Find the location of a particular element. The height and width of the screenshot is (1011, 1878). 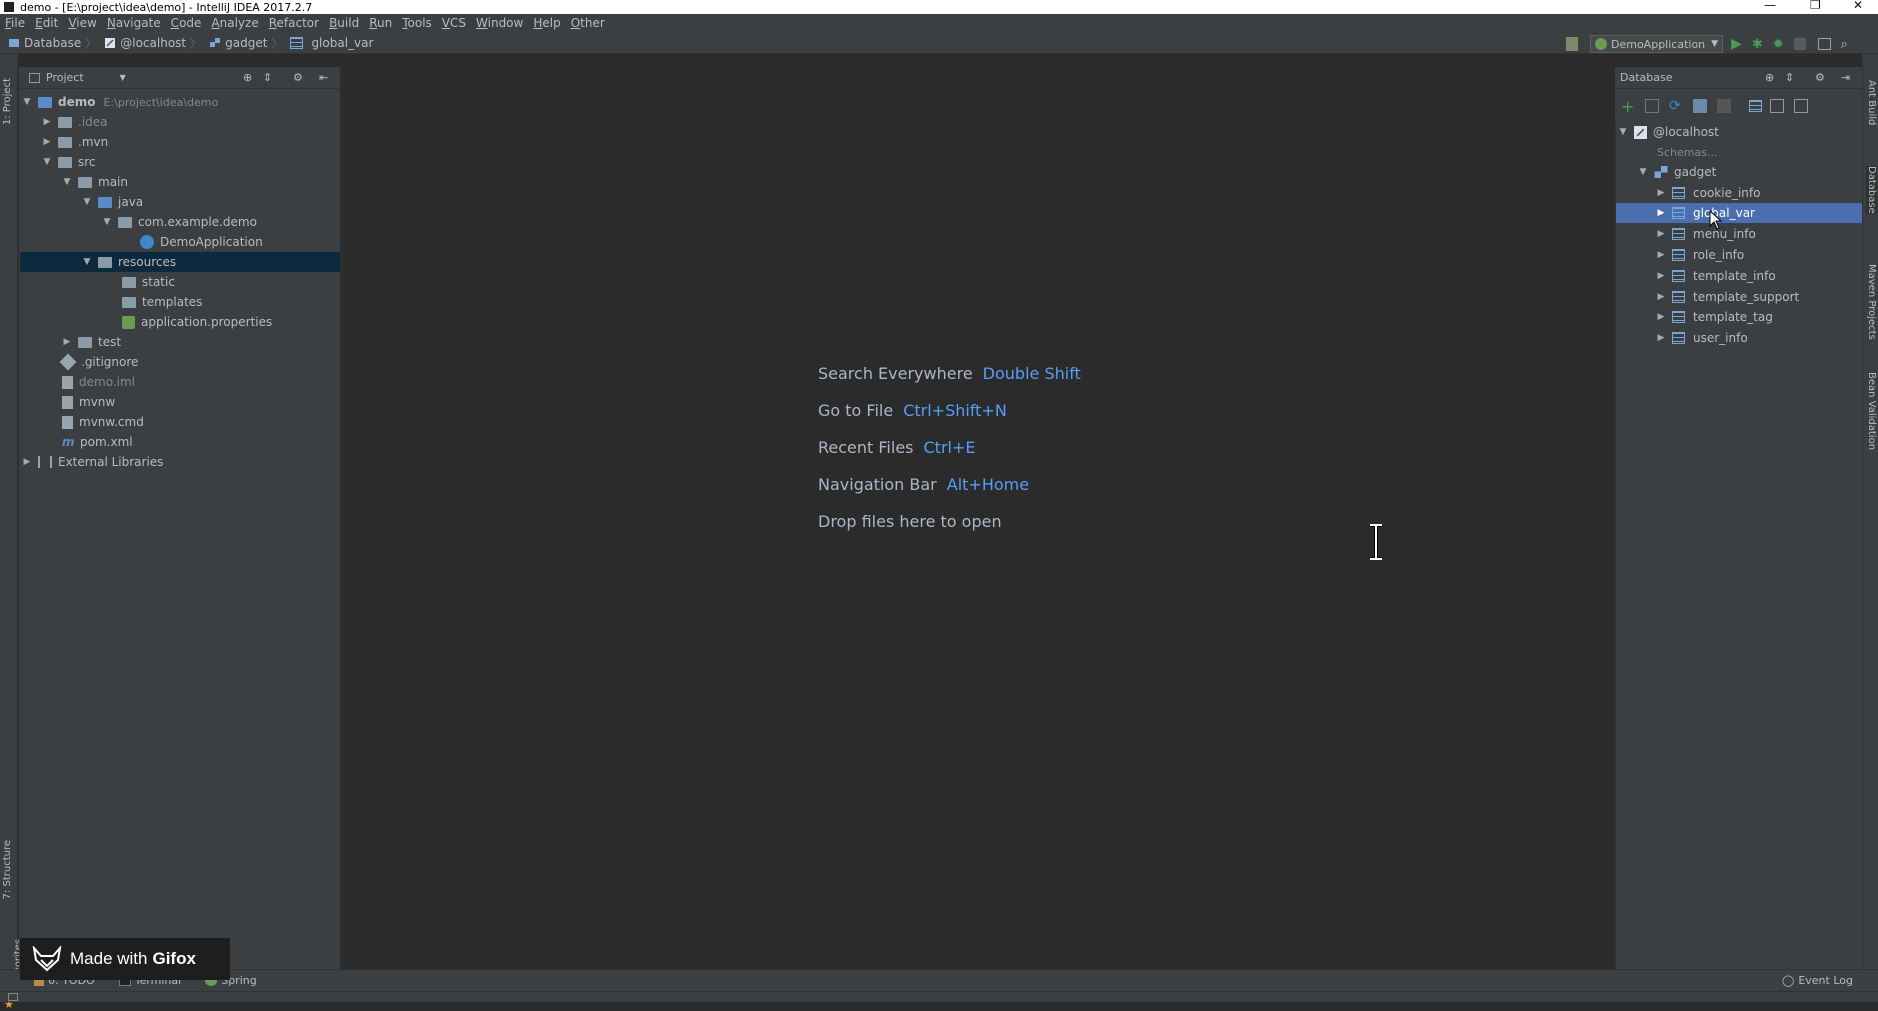

console-icon is located at coordinates (1801, 106).